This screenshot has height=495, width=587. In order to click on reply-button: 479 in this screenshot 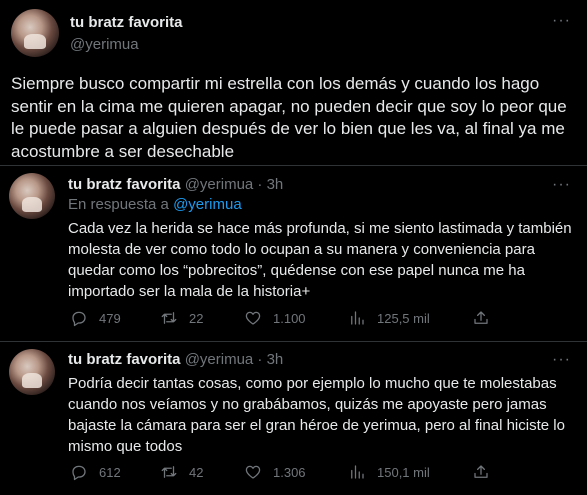, I will do `click(95, 318)`.